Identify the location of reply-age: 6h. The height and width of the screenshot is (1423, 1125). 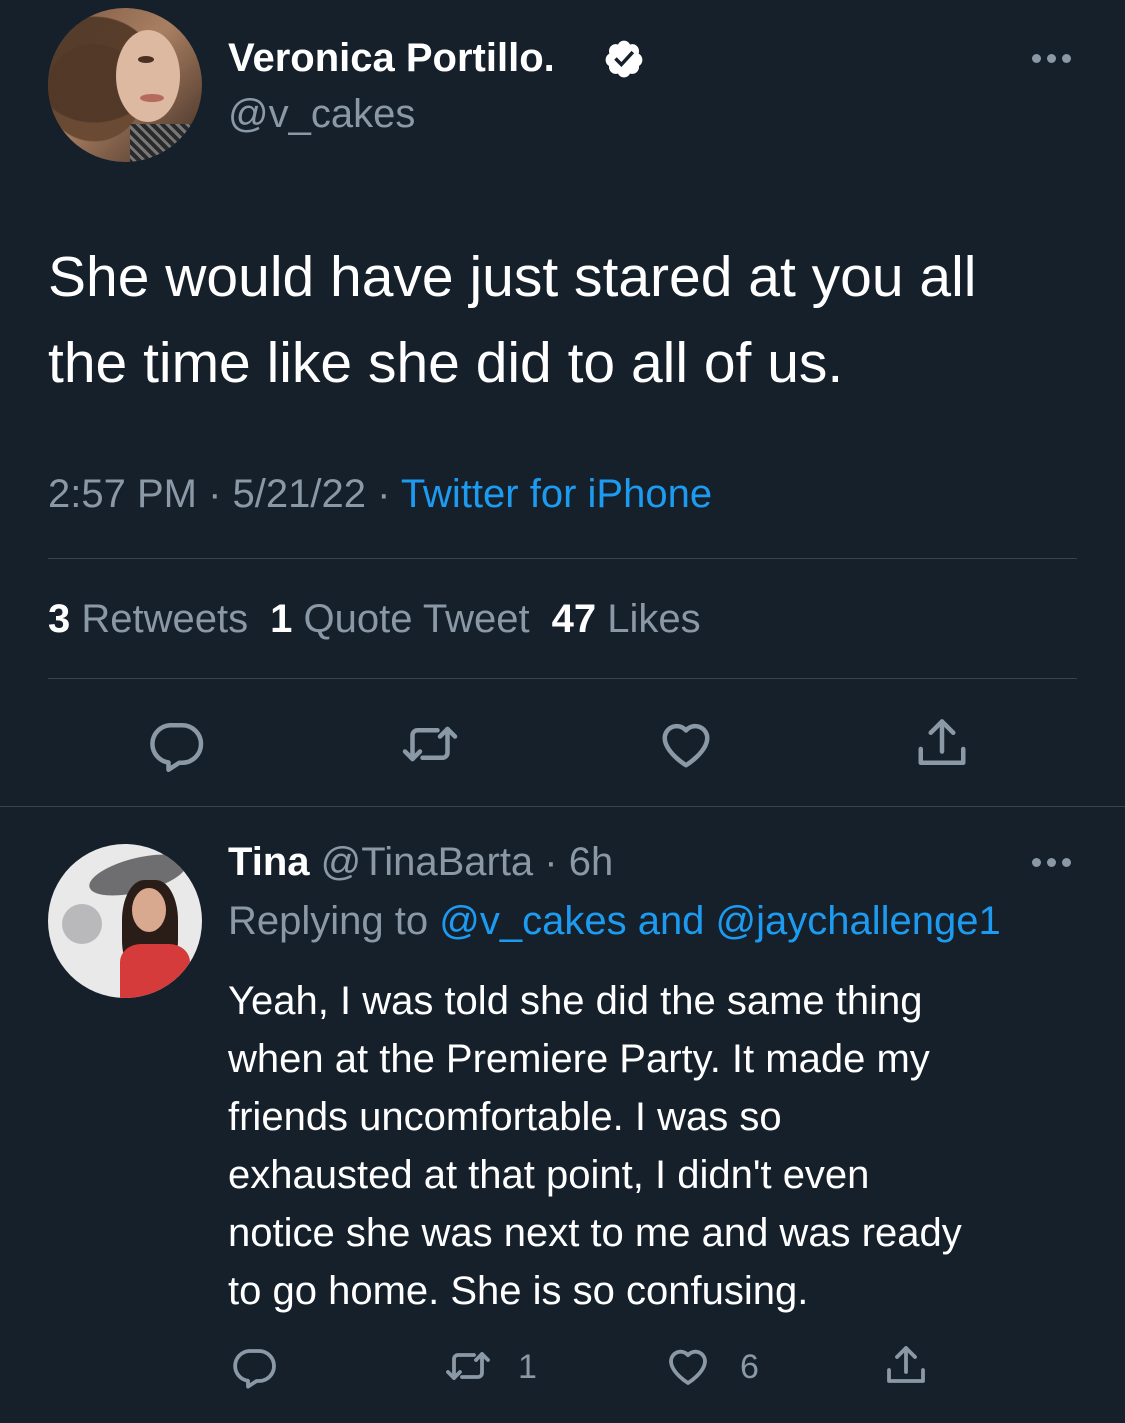
(591, 862).